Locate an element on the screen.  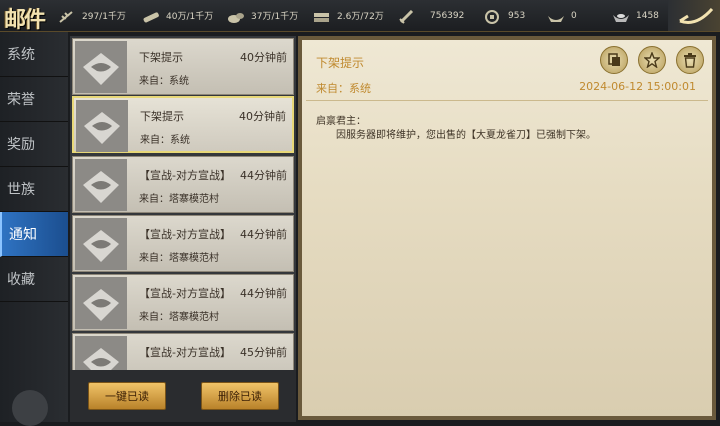
favorite-button is located at coordinates (652, 60).